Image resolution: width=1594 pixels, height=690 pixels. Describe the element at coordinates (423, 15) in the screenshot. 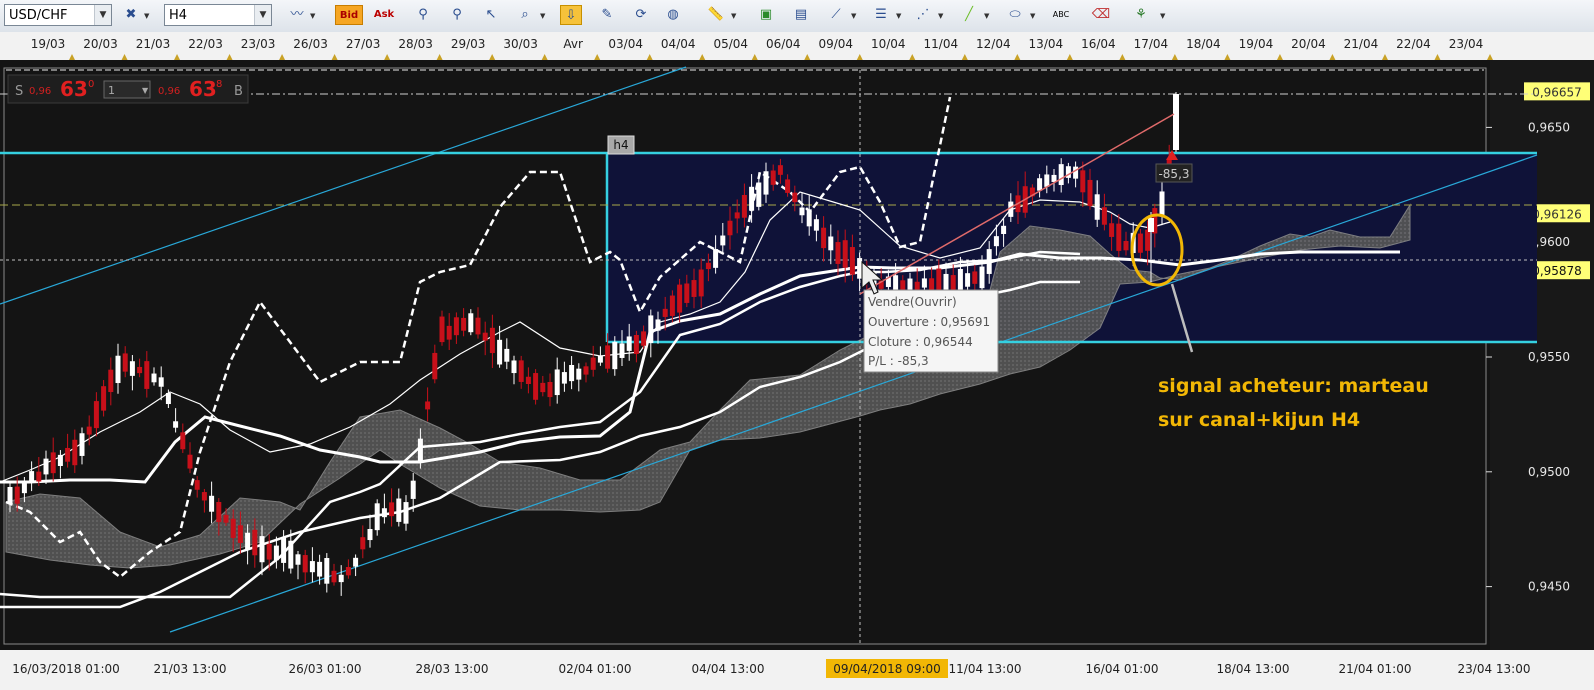

I see `zoom-in-icon: ⚲` at that location.